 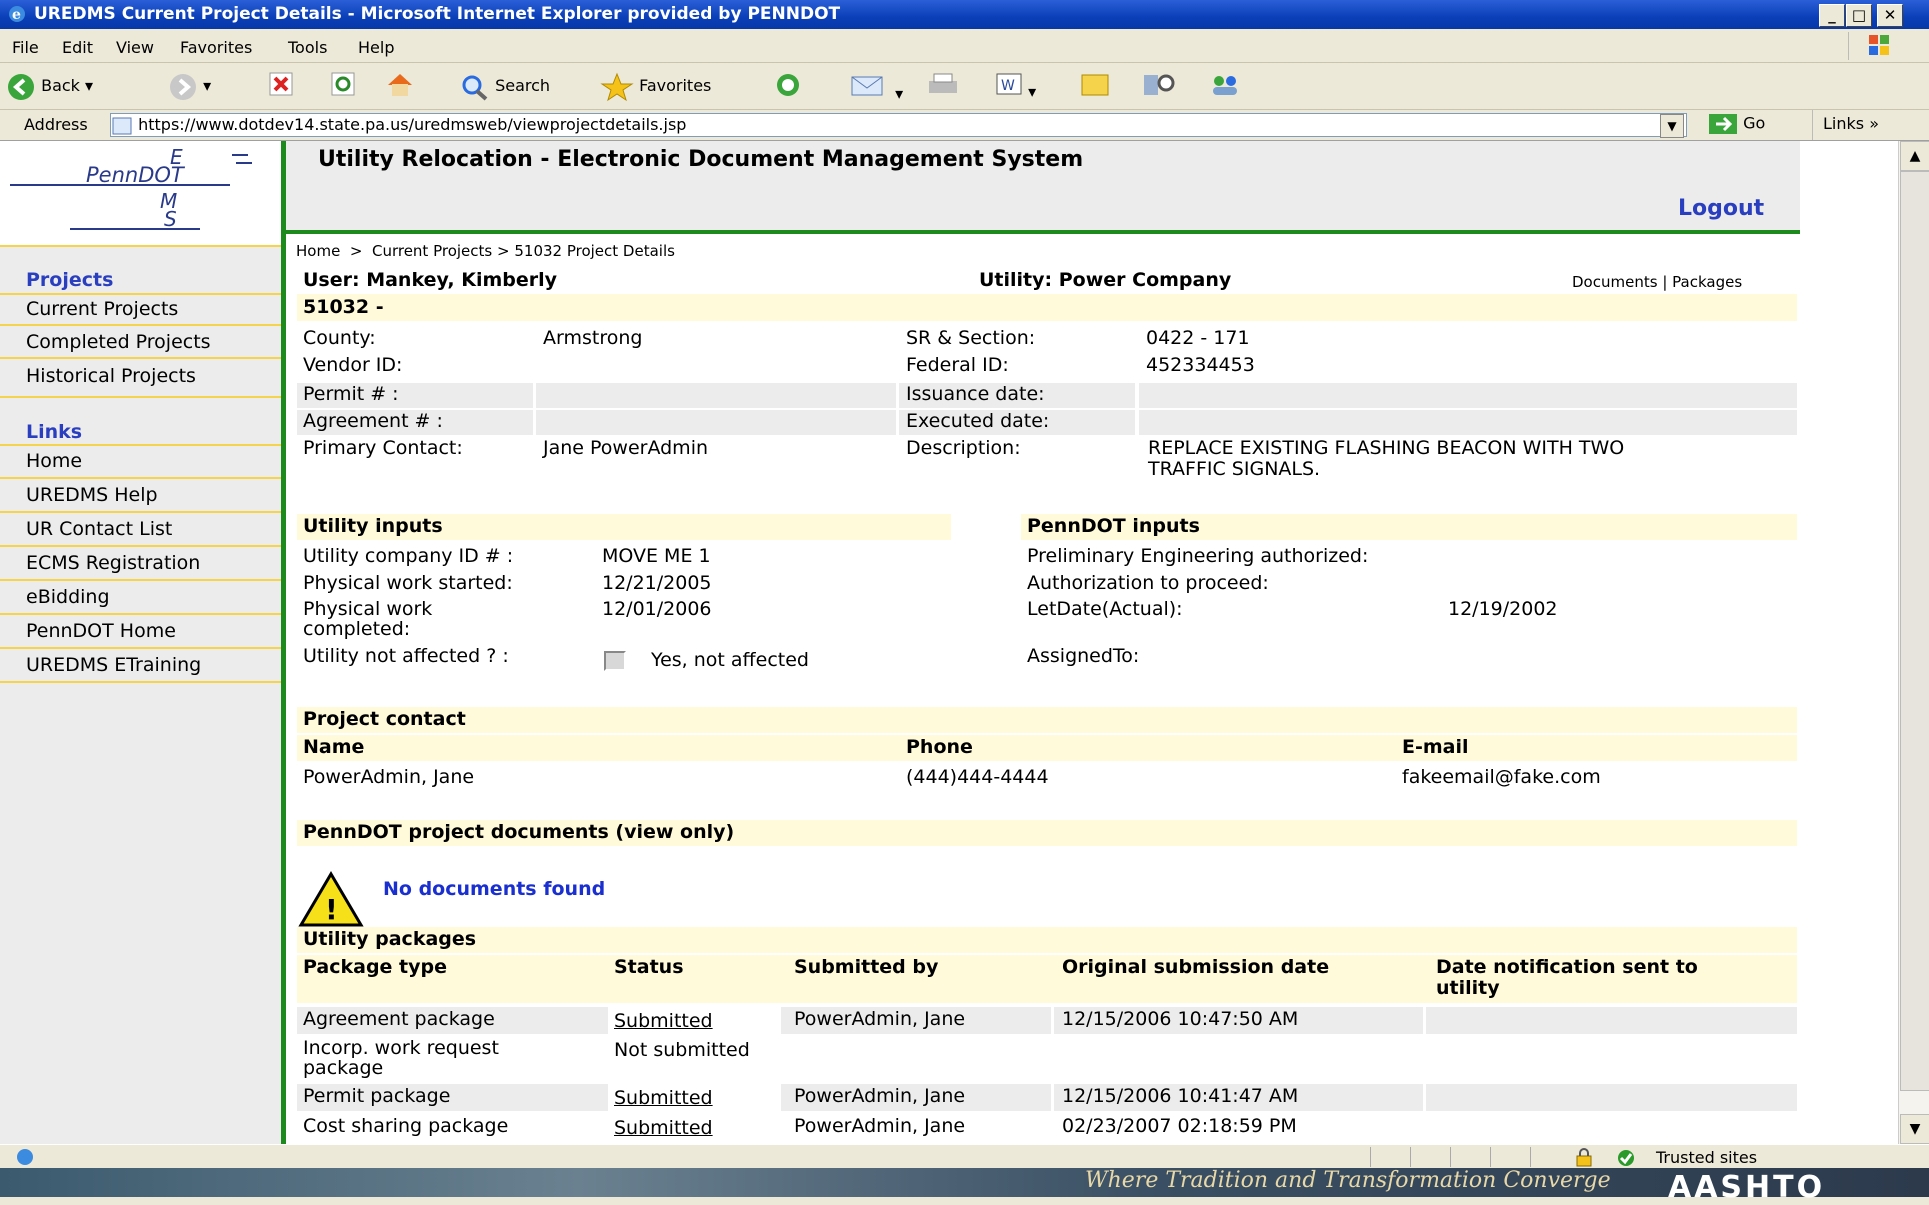 I want to click on sidebar-item-completed-projects: Completed Projects, so click(x=153, y=342).